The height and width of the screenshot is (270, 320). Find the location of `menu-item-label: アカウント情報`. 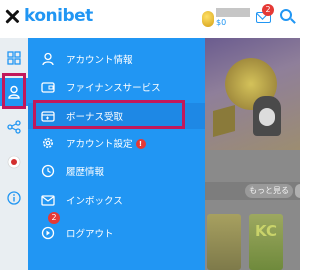

menu-item-label: アカウント情報 is located at coordinates (99, 60).